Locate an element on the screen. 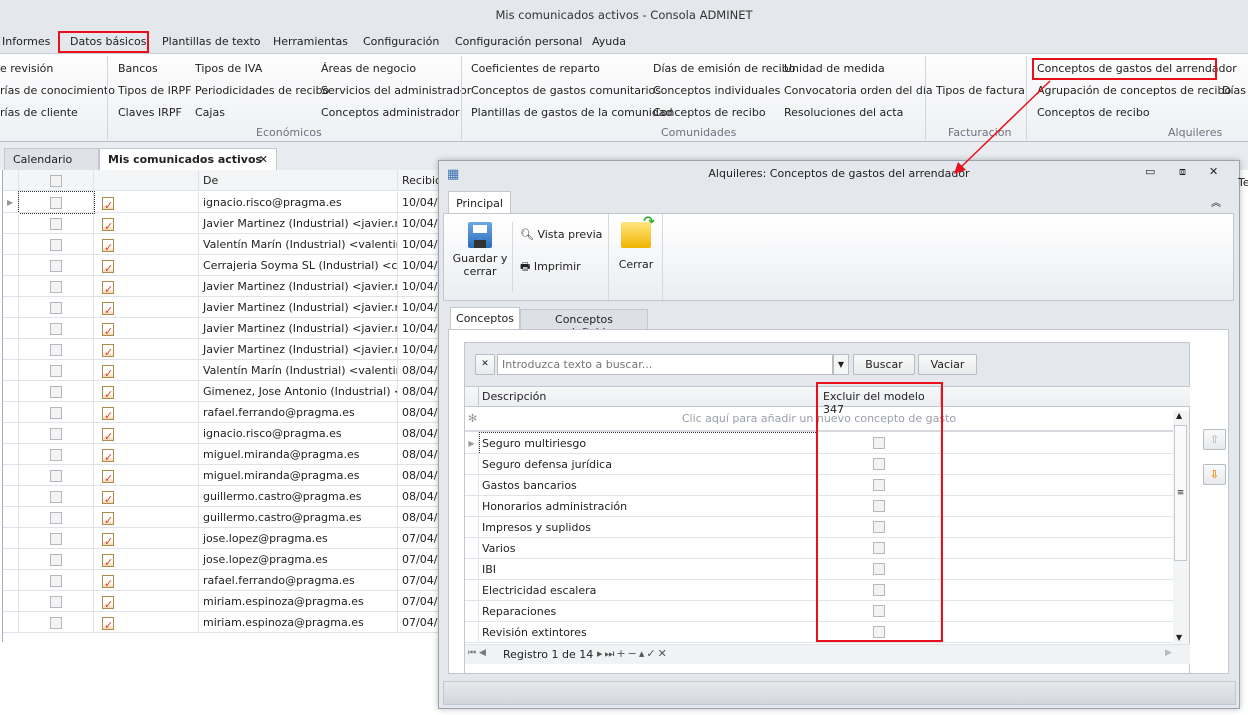 Image resolution: width=1248 pixels, height=715 pixels. close-dialog-icon: ✕ is located at coordinates (1213, 171).